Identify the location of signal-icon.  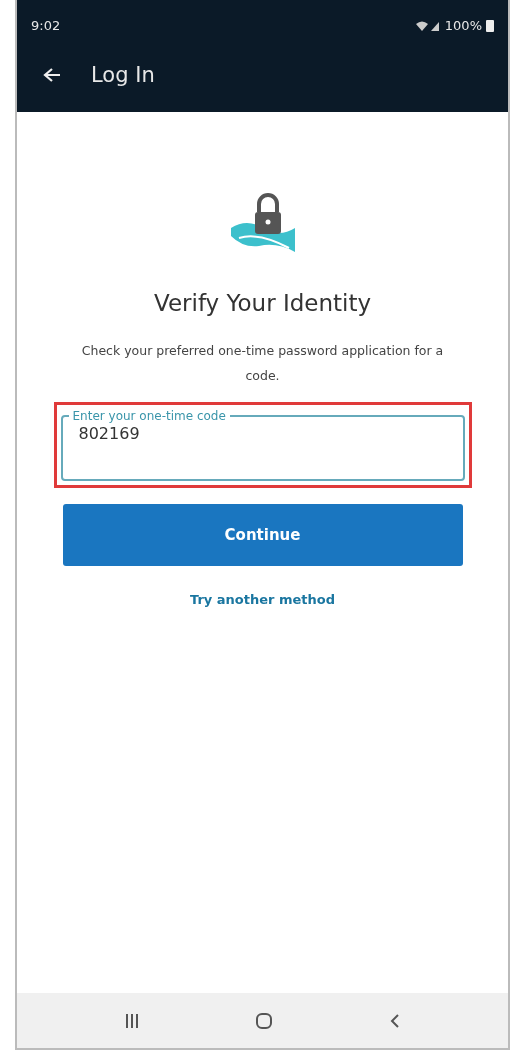
(427, 25).